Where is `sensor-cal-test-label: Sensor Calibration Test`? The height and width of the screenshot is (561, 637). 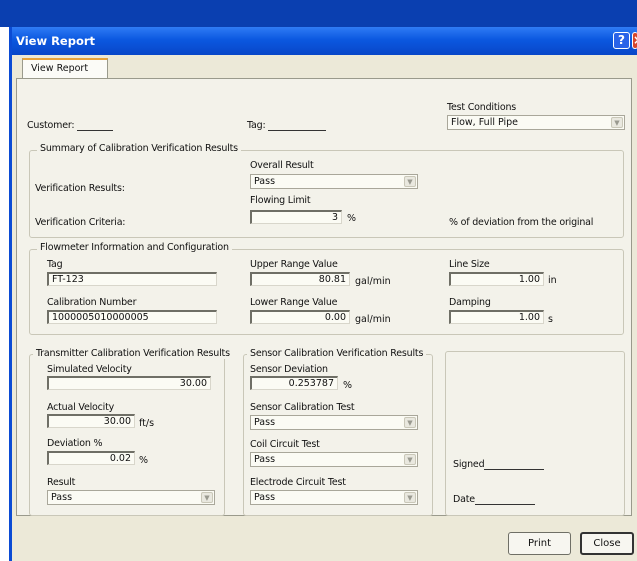 sensor-cal-test-label: Sensor Calibration Test is located at coordinates (302, 407).